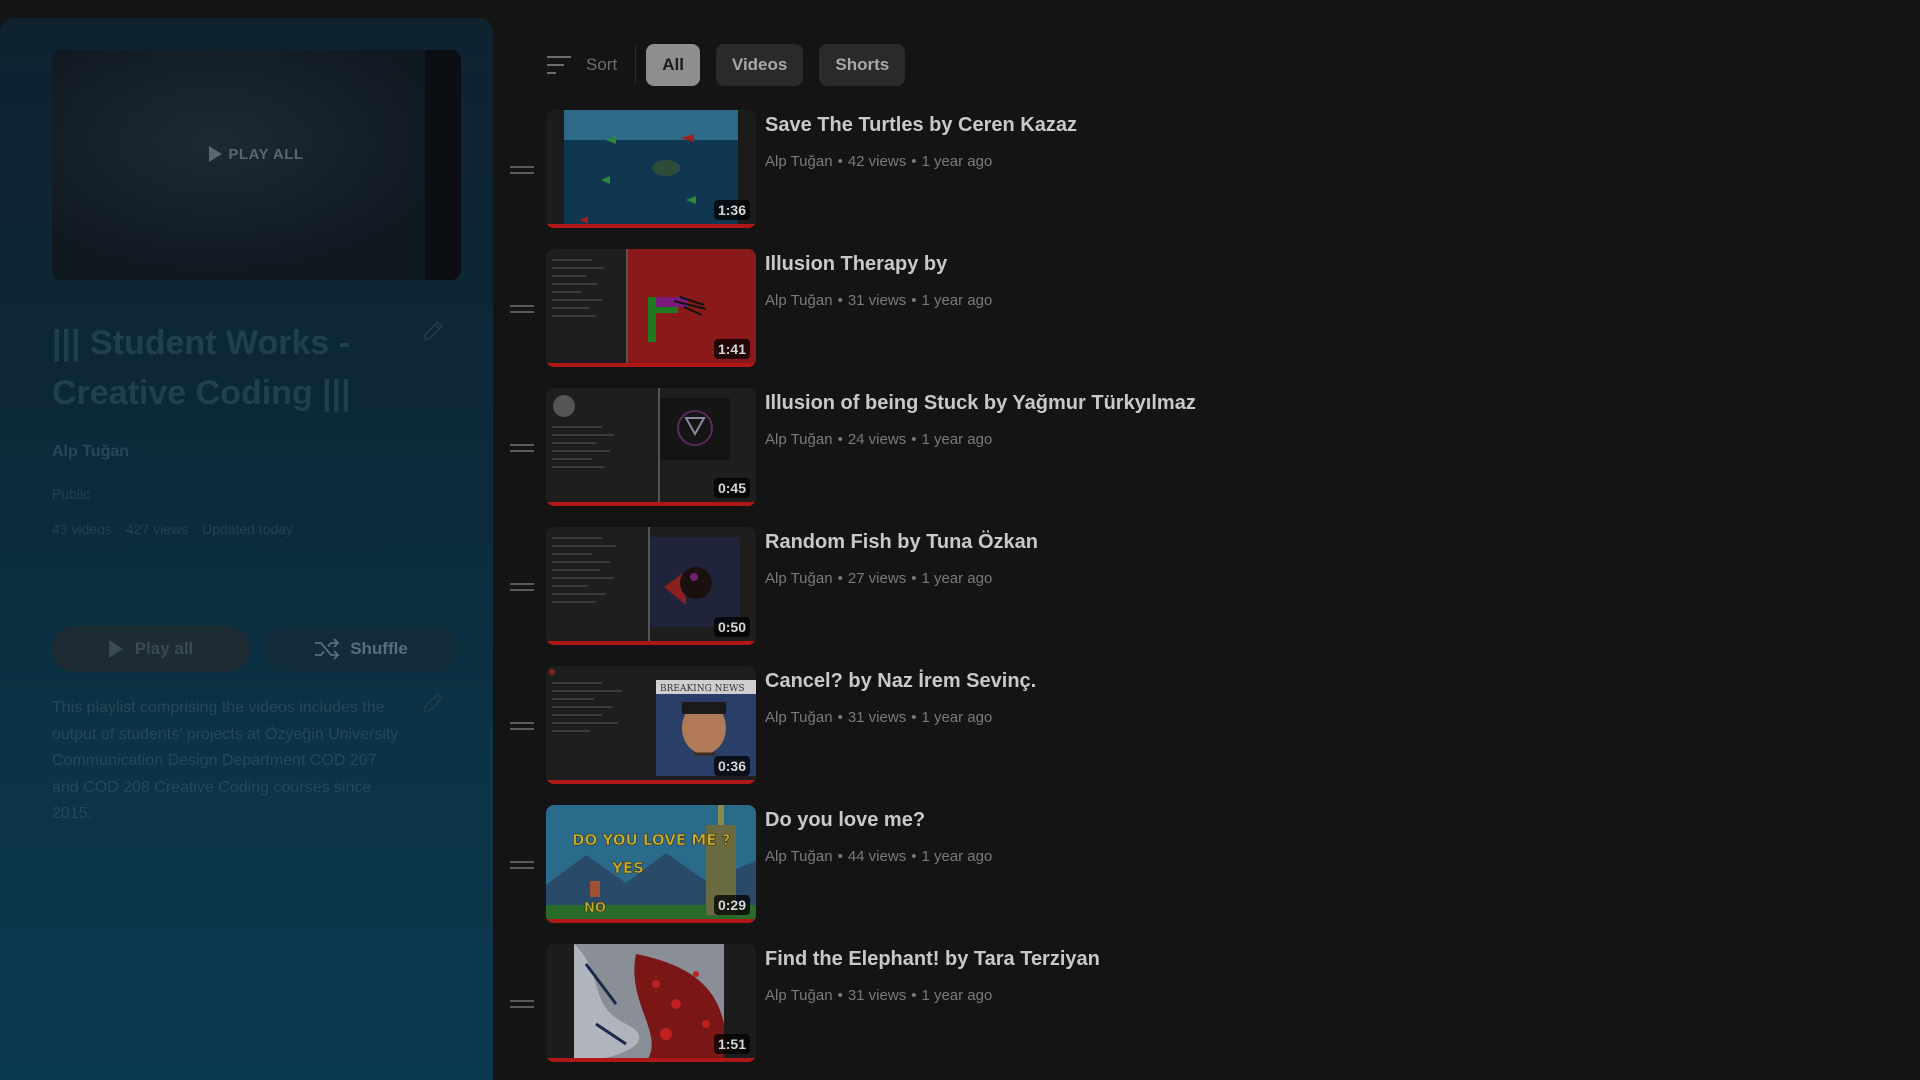 This screenshot has width=1920, height=1080. Describe the element at coordinates (856, 264) in the screenshot. I see `video-title: Illusion Therapy by` at that location.